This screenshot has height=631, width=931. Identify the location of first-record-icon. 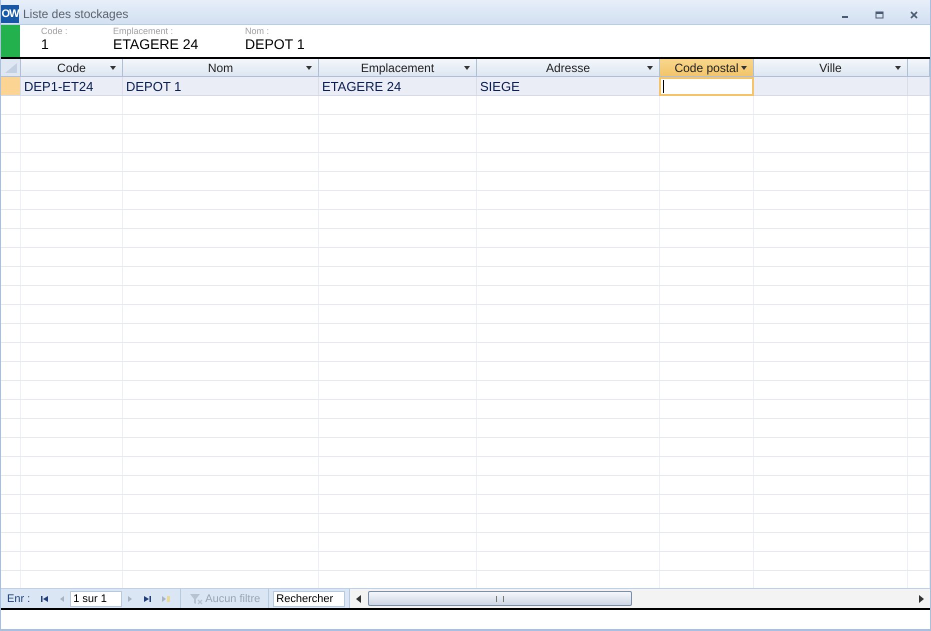
(45, 598).